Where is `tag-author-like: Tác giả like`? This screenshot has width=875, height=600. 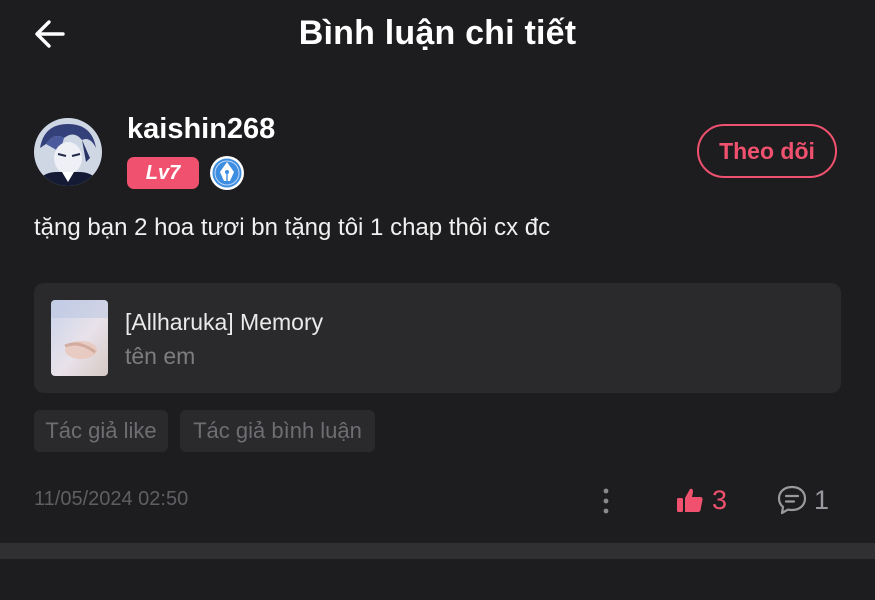
tag-author-like: Tác giả like is located at coordinates (101, 431).